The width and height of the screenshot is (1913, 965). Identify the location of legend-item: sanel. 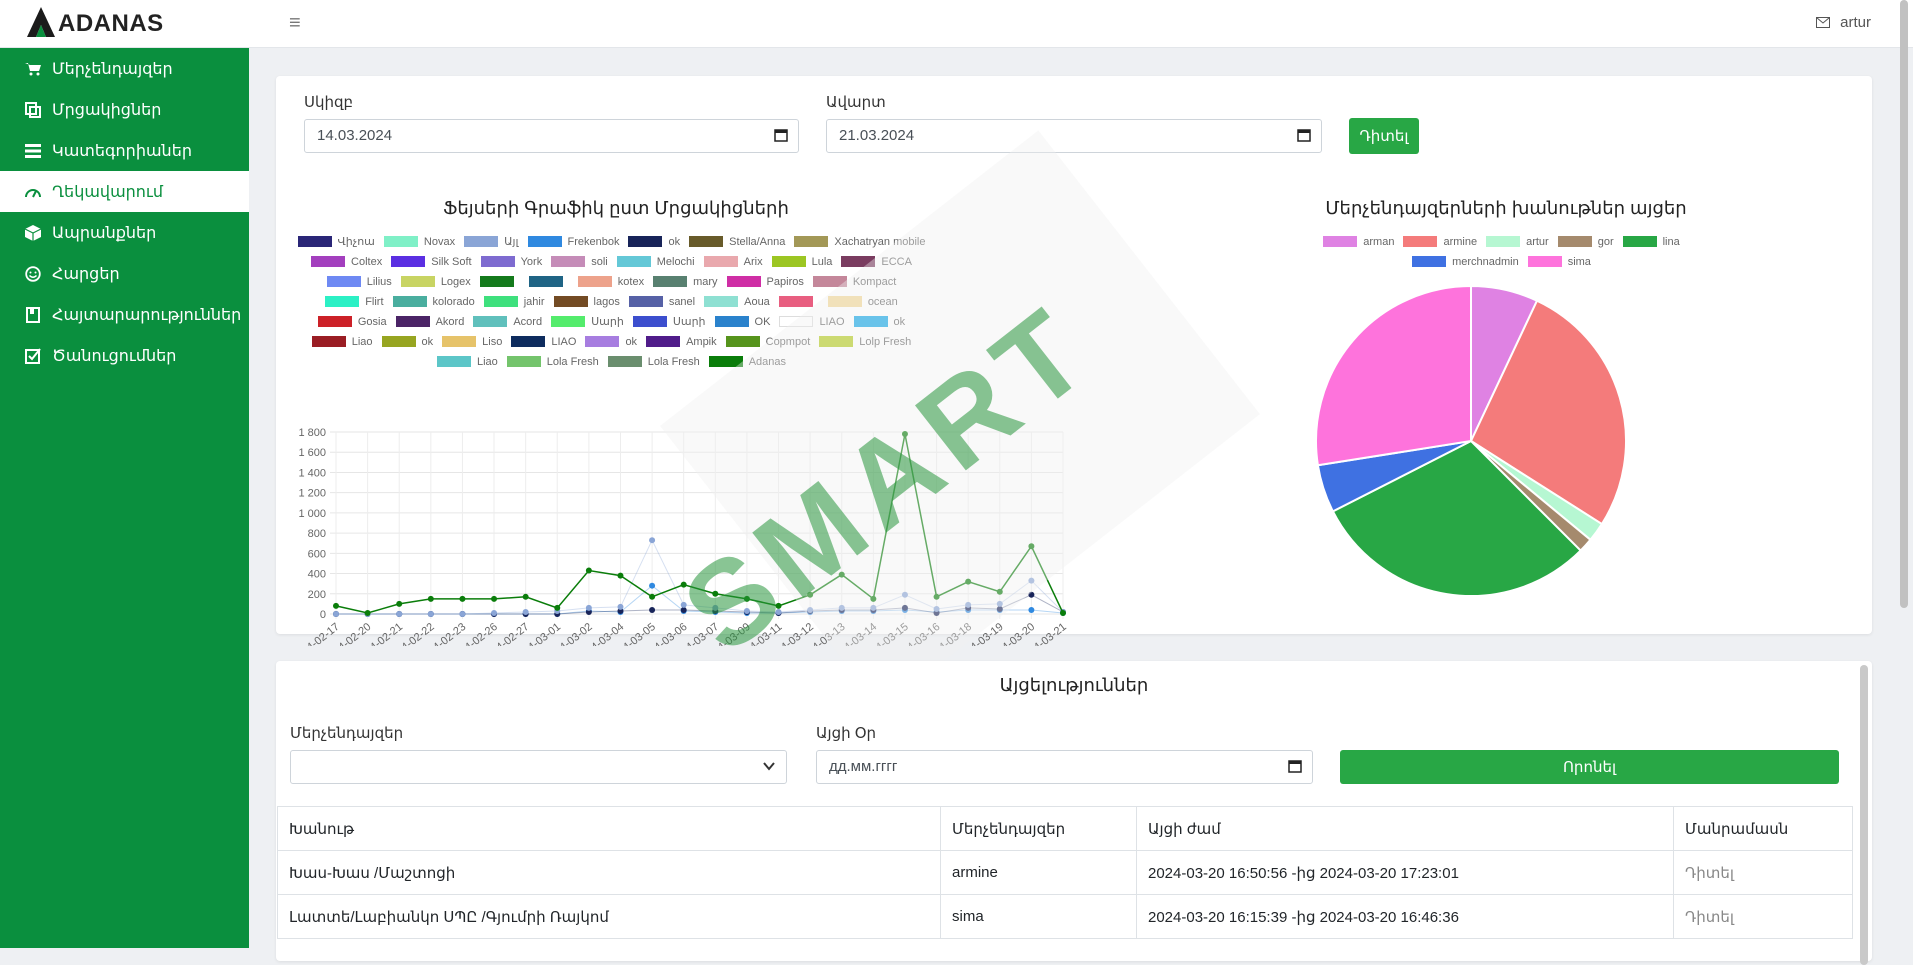
(661, 301).